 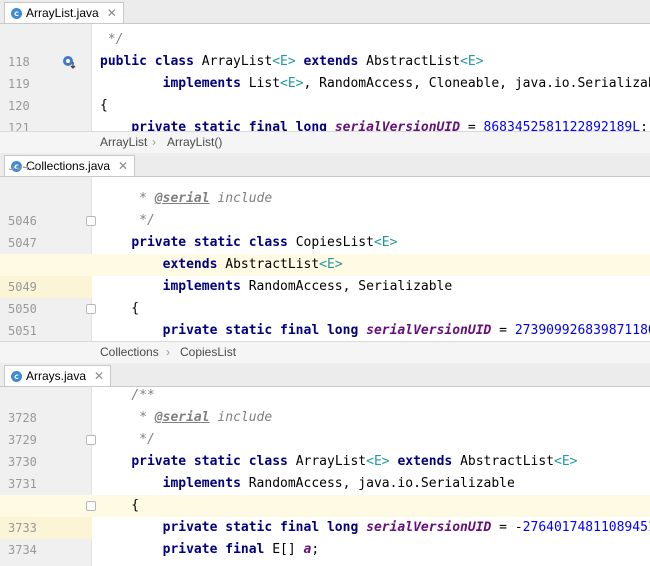 What do you see at coordinates (325, 142) in the screenshot?
I see `breadcrumb: ArrayList › ArrayList()` at bounding box center [325, 142].